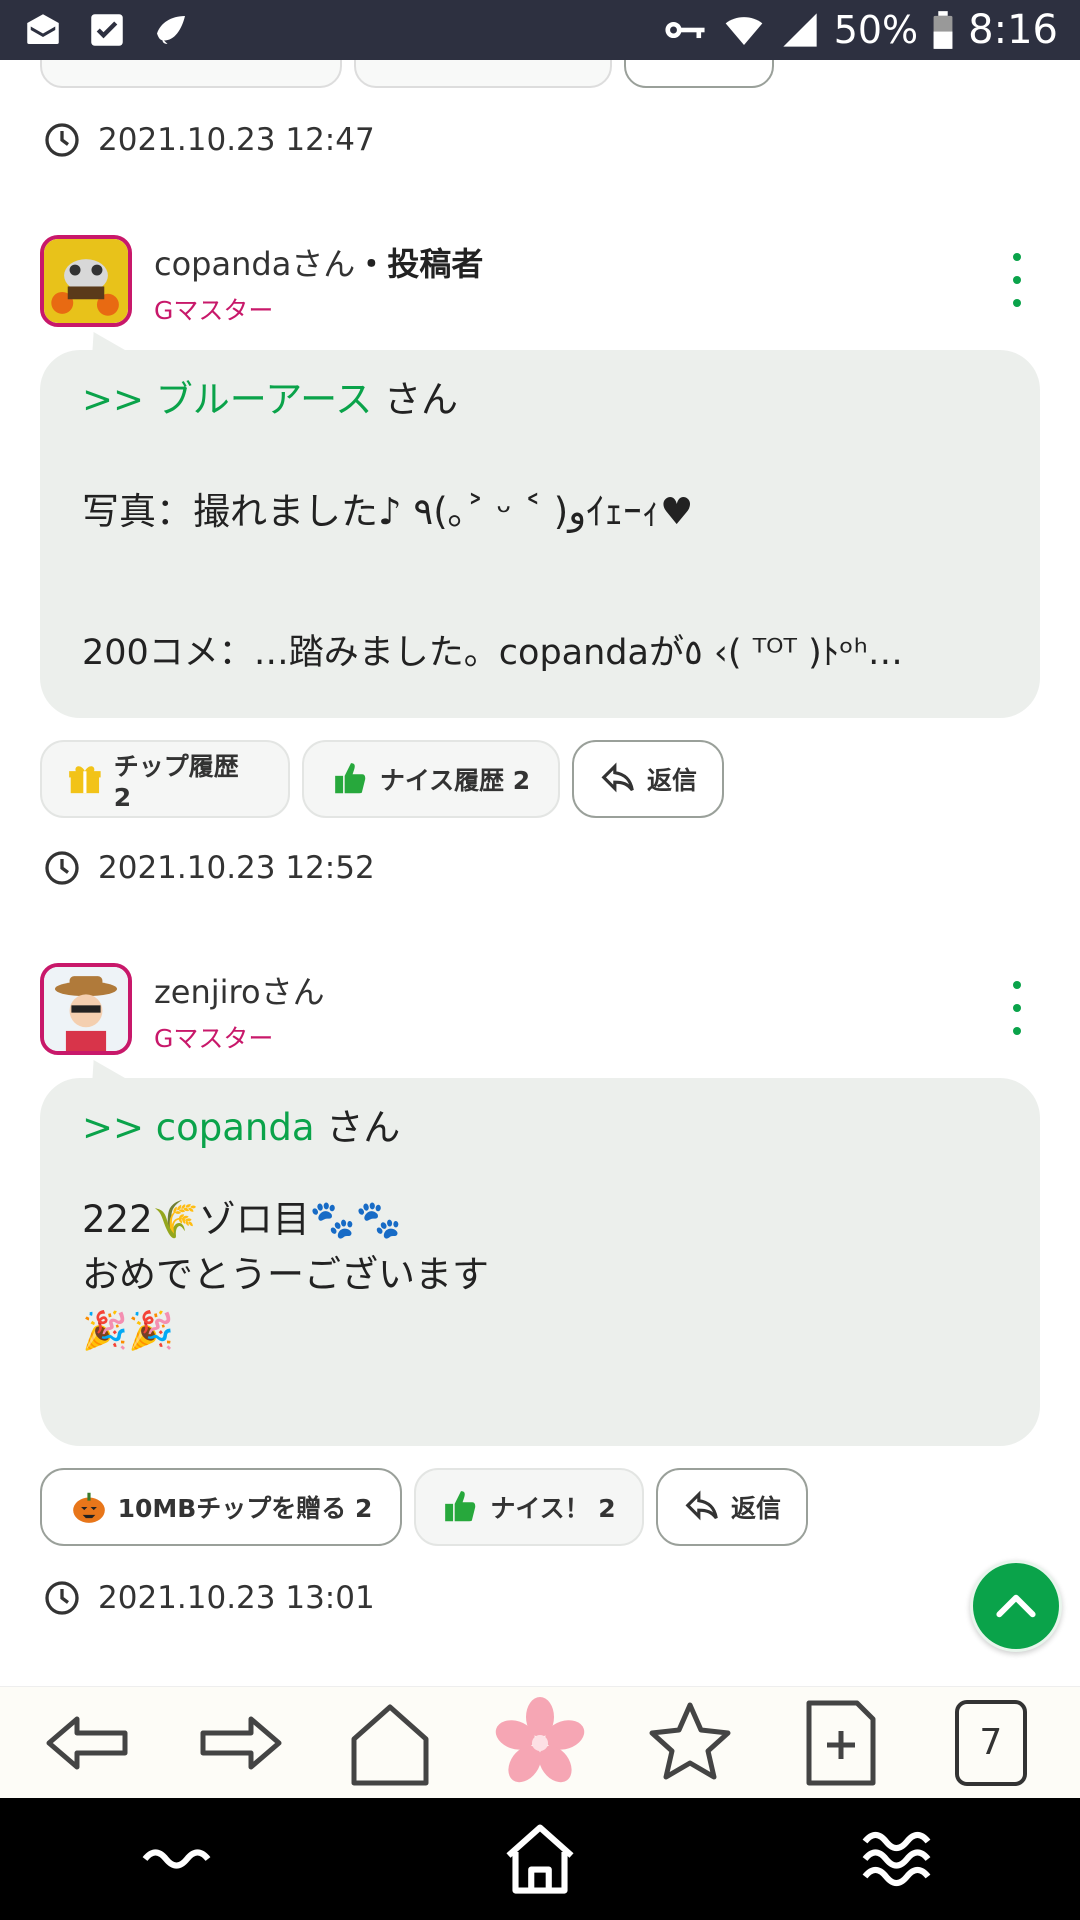 This screenshot has width=1080, height=1920. I want to click on author-name: copandaさん・投稿者, so click(318, 262).